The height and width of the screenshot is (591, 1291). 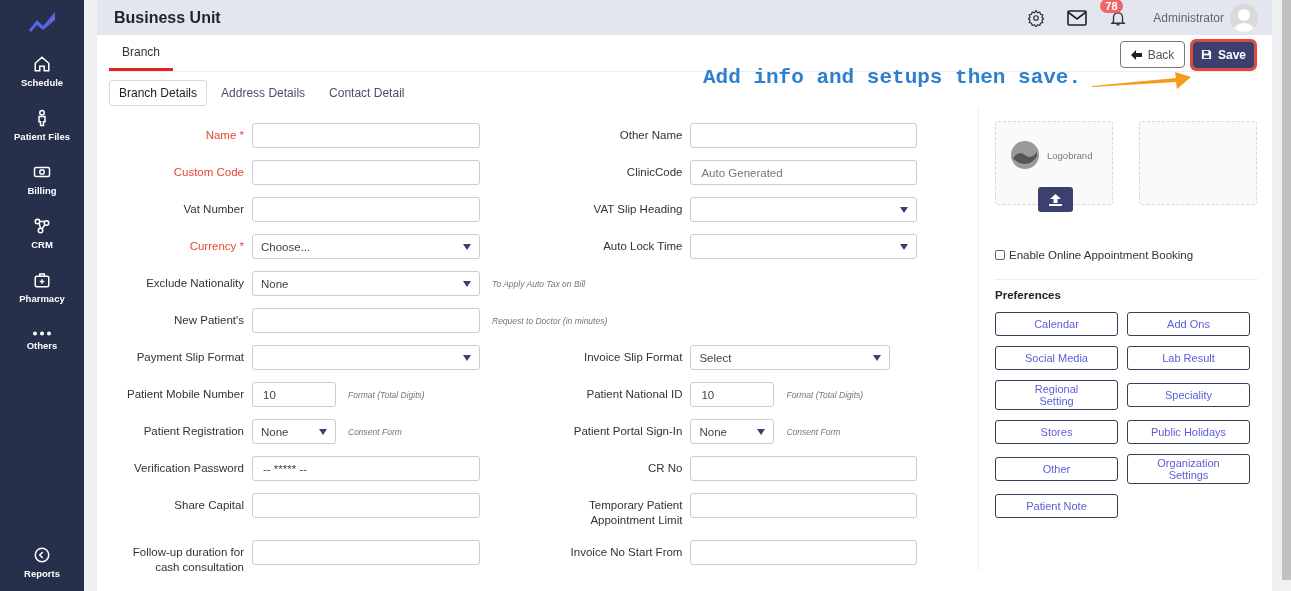 What do you see at coordinates (1188, 17) in the screenshot?
I see `user-name: Administrator` at bounding box center [1188, 17].